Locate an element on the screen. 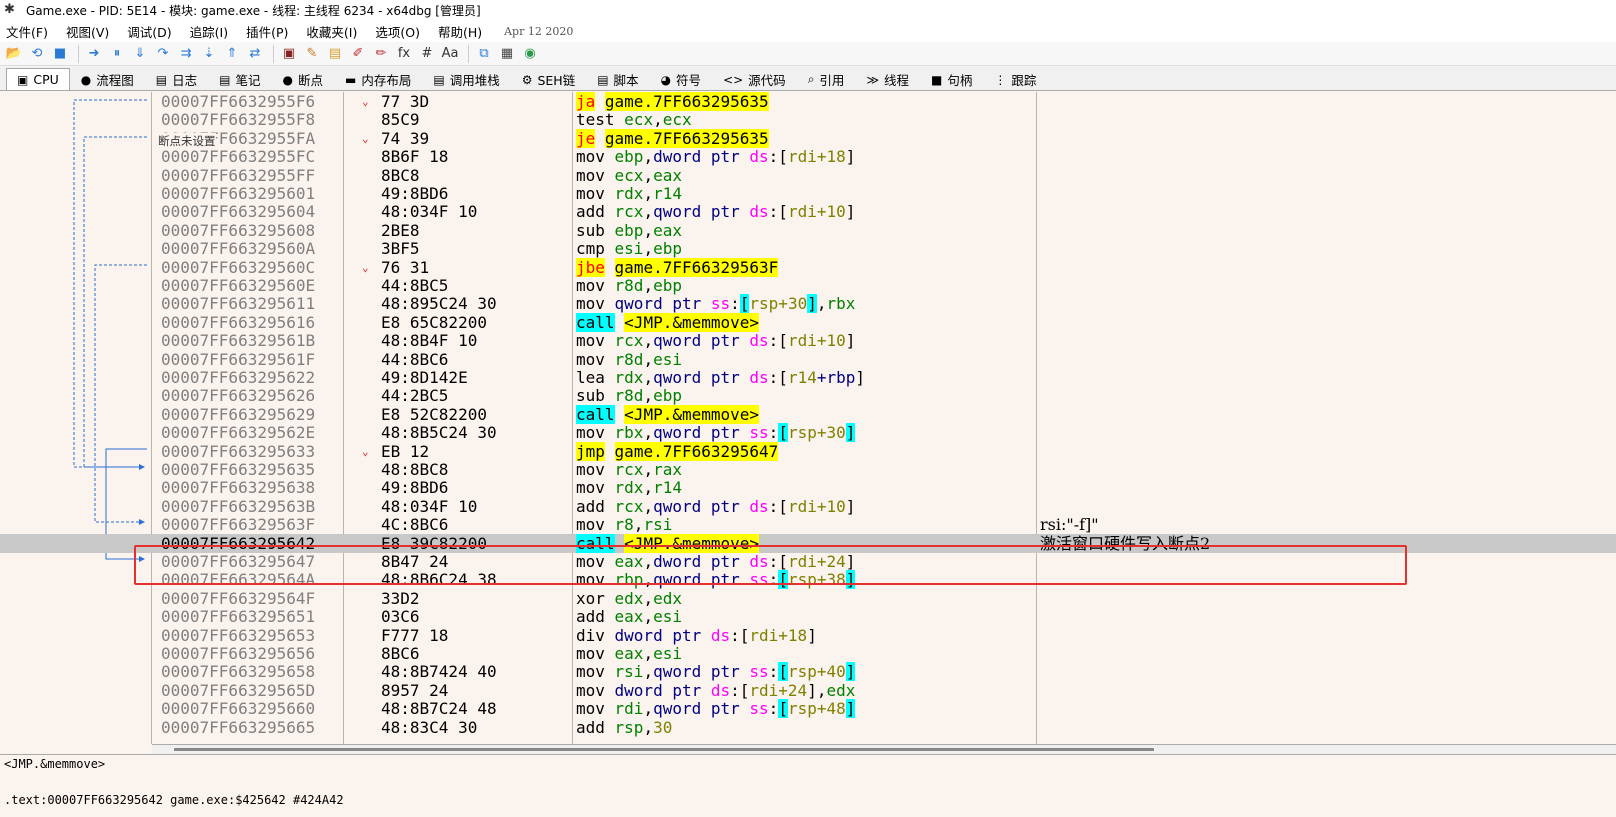 The height and width of the screenshot is (817, 1616). references-icon: ⌕ is located at coordinates (811, 79).